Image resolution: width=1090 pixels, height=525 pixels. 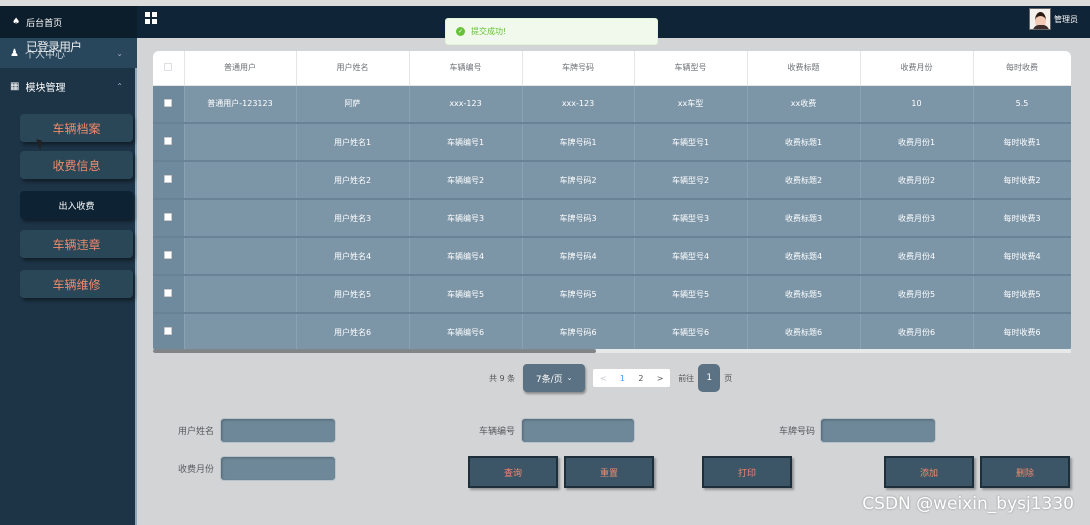 I want to click on table-cell: 收费月份1, so click(x=917, y=142).